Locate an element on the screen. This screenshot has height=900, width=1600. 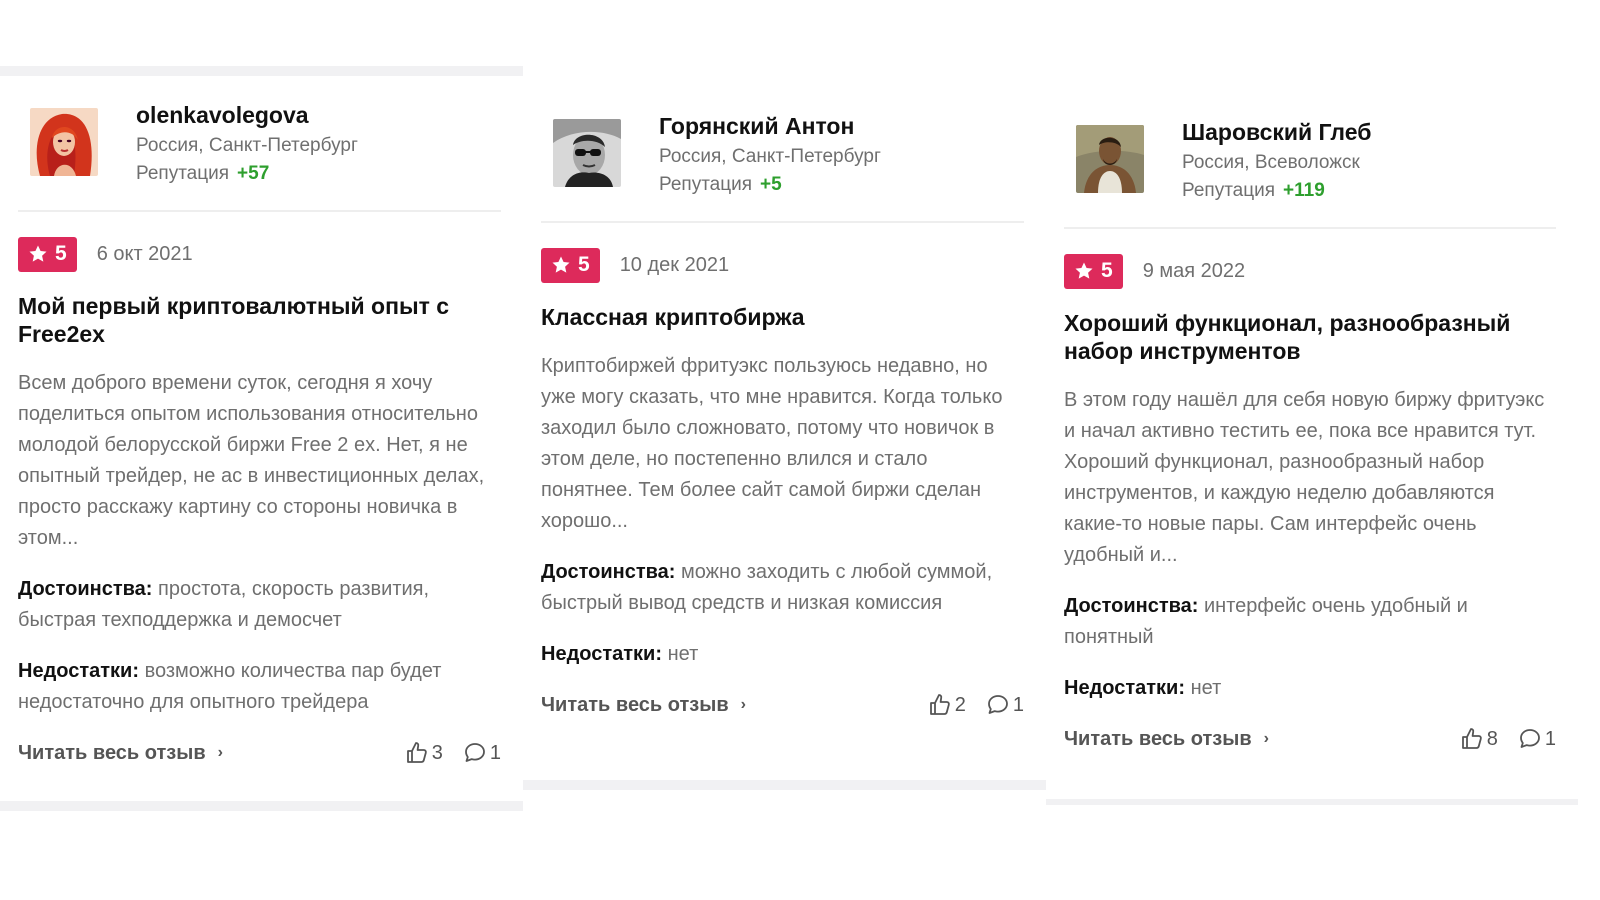
review-title: Мой первый криптовалютный опыт с Free2ex is located at coordinates (259, 320).